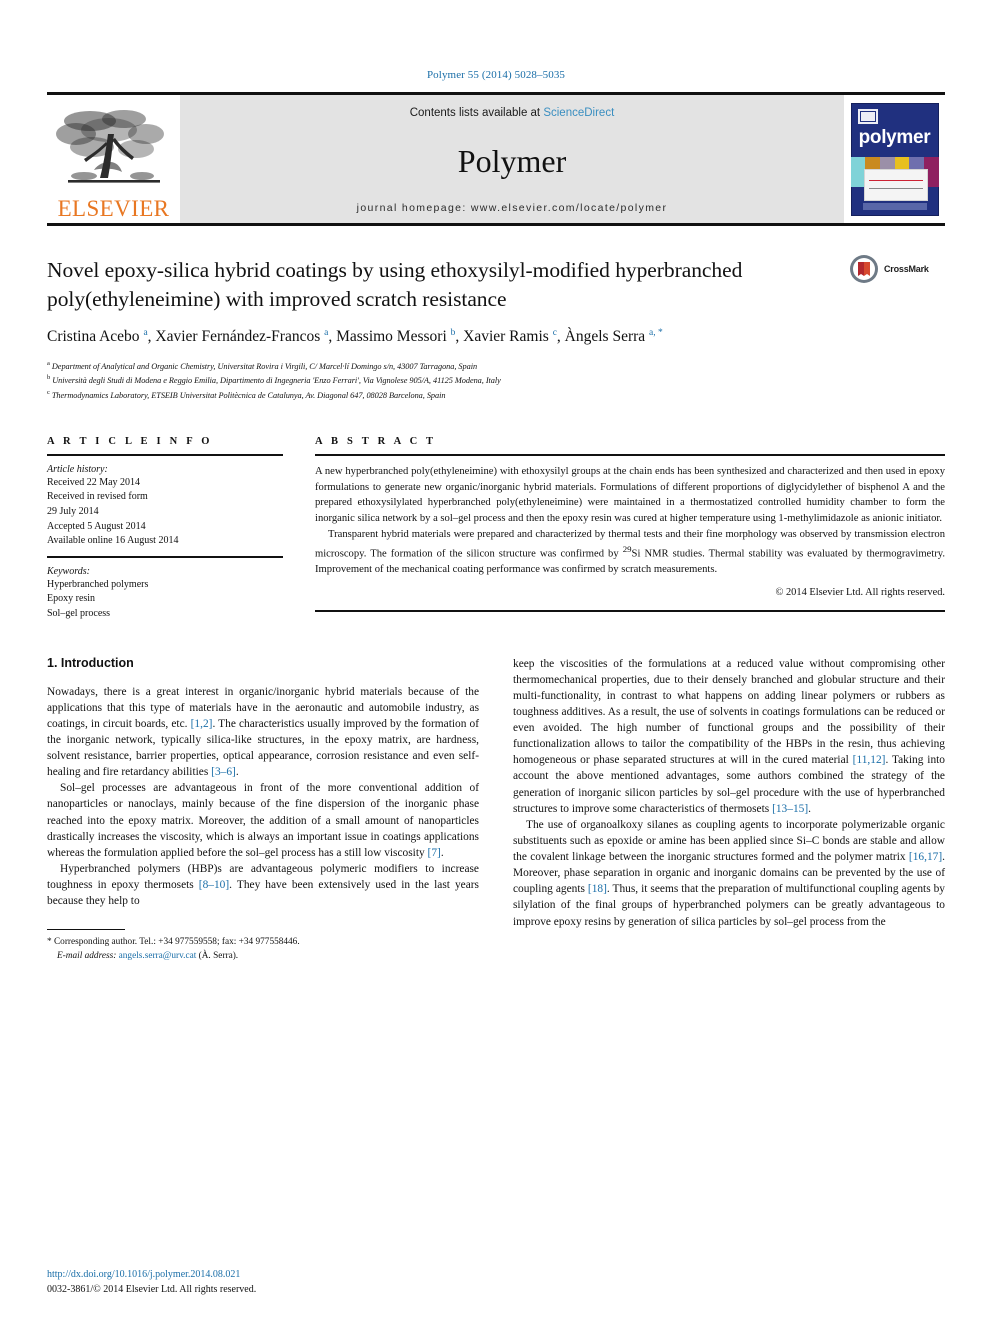 This screenshot has width=992, height=1323. I want to click on masthead-bottom-rule, so click(496, 224).